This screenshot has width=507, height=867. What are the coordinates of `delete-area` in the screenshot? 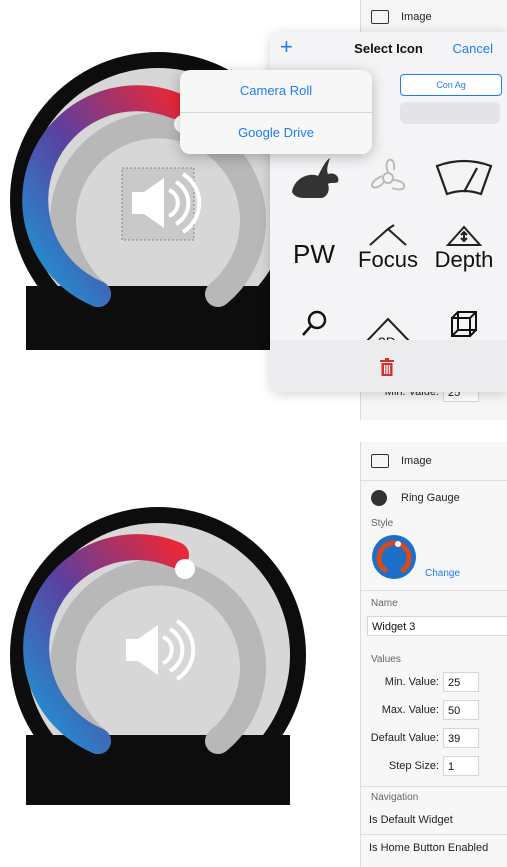 It's located at (388, 366).